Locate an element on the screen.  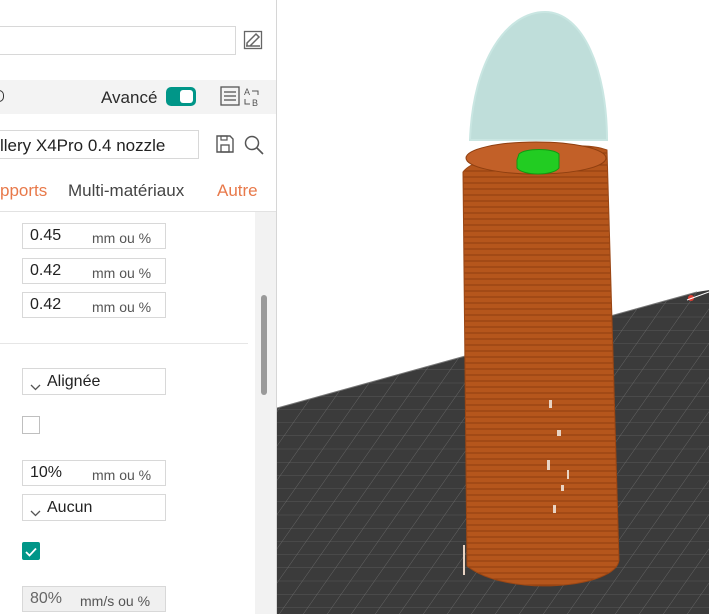
translucent-cap is located at coordinates (538, 75).